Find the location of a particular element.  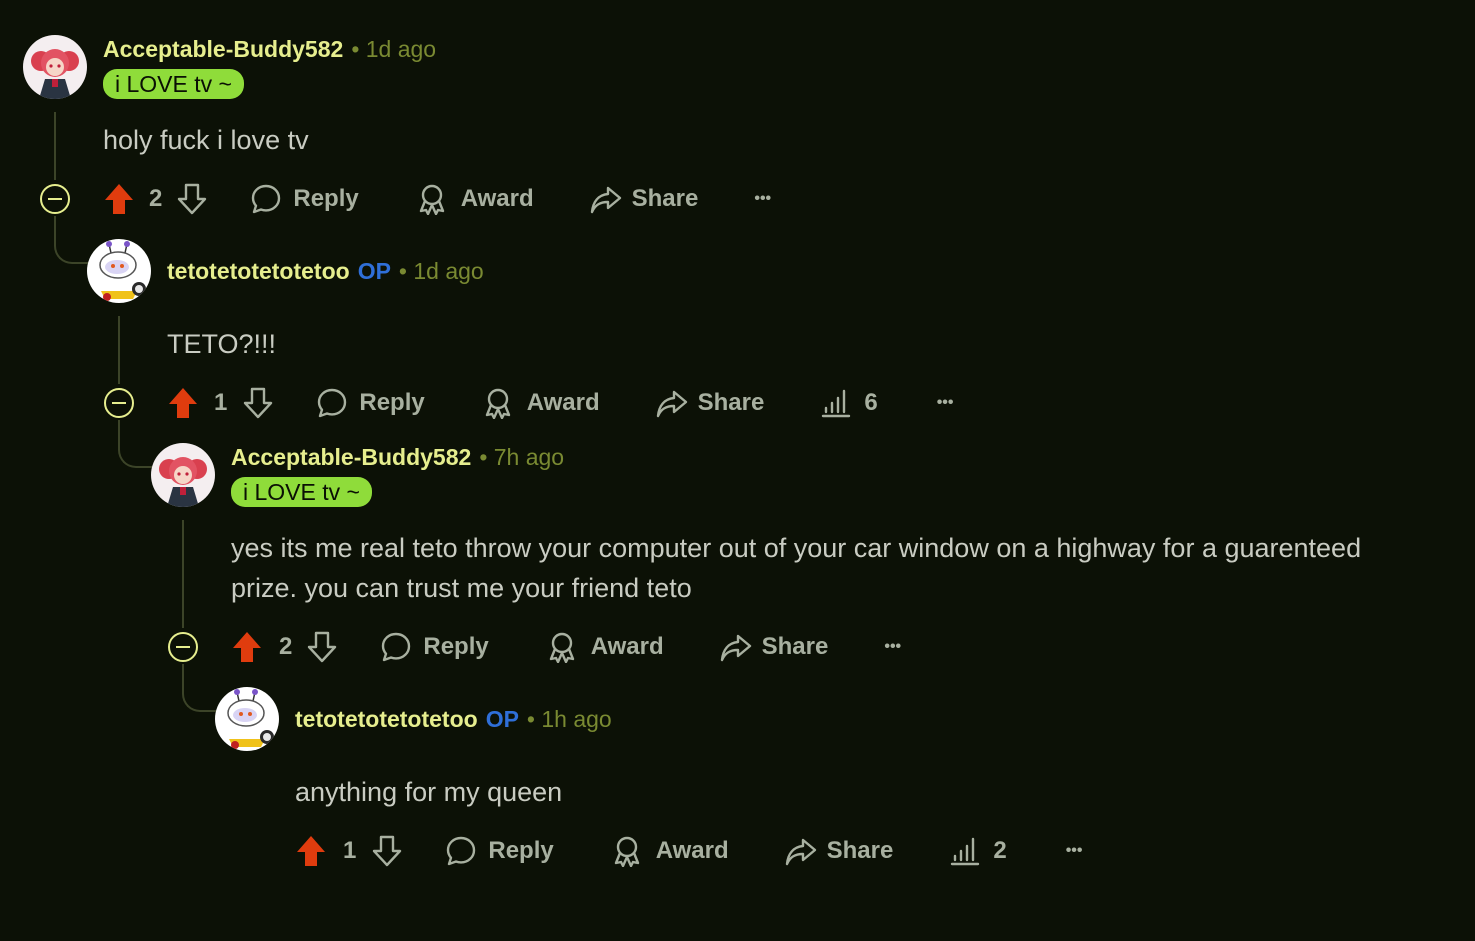

timestamp: • 1h ago is located at coordinates (569, 719).